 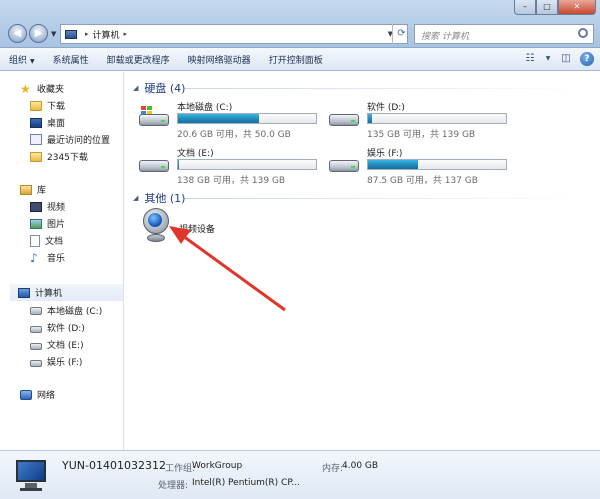 I want to click on address-bar: ▸ 计算机 ▸ ▼, so click(x=234, y=34).